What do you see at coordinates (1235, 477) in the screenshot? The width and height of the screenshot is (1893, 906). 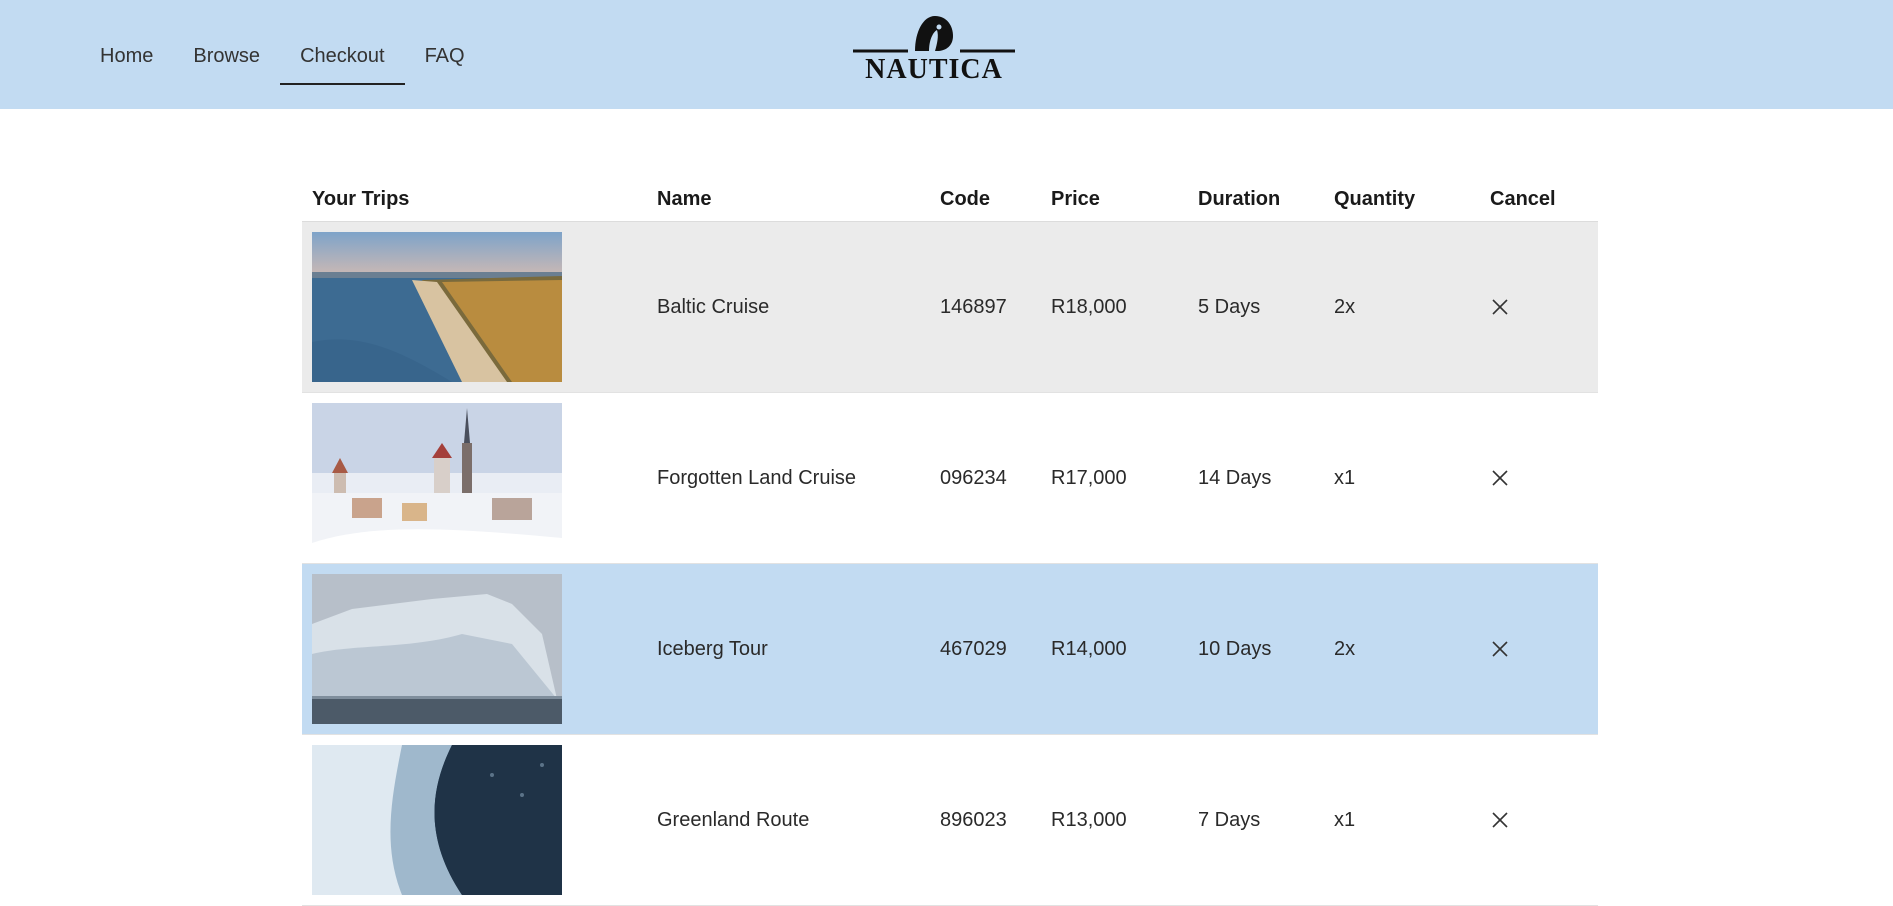 I see `trip-duration: 14 Days` at bounding box center [1235, 477].